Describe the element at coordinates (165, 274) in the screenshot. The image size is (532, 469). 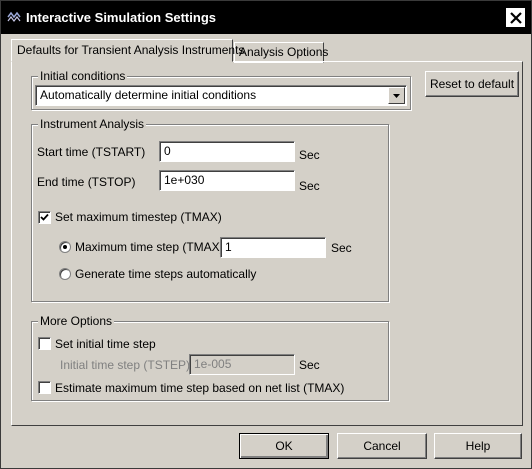
I see `generate-auto-label: Generate time steps automatically` at that location.